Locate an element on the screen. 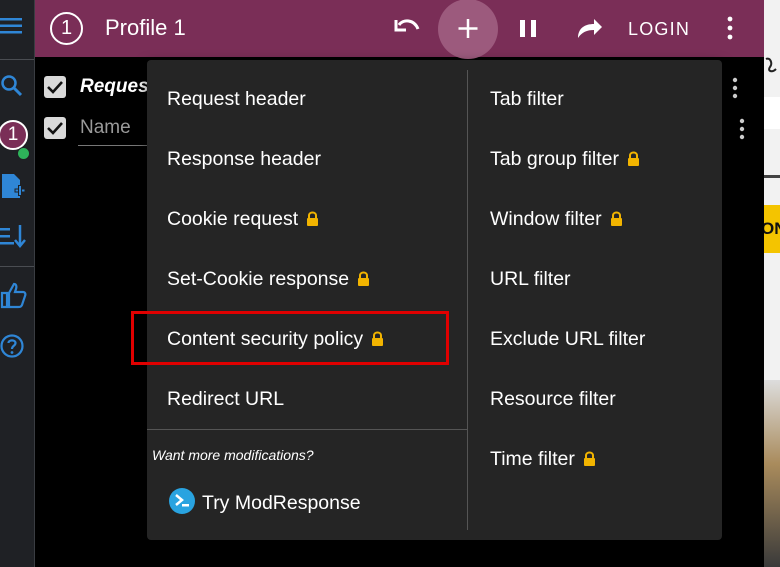 The width and height of the screenshot is (780, 567). thumbs-up-icon is located at coordinates (14, 295).